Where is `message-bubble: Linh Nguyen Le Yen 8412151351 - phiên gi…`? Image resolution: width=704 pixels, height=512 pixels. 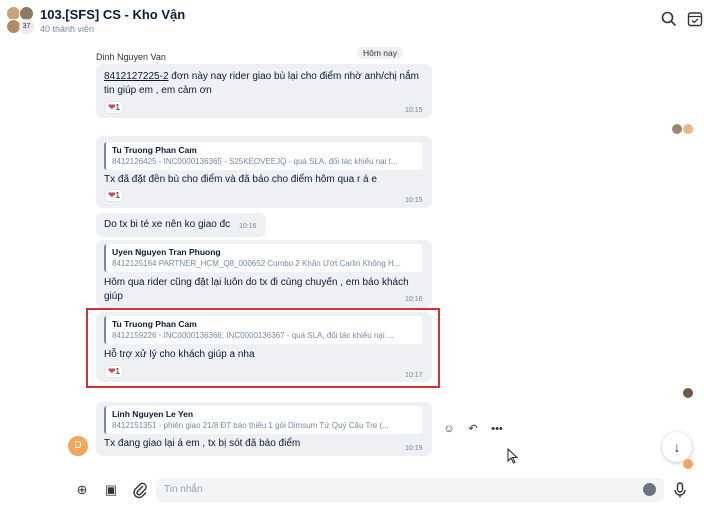 message-bubble: Linh Nguyen Le Yen 8412151351 - phiên gi… is located at coordinates (264, 429).